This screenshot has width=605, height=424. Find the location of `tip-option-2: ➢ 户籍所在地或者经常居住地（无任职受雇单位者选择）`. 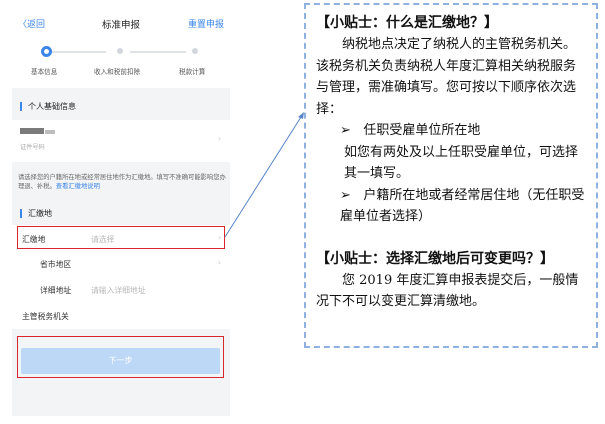

tip-option-2: ➢ 户籍所在地或者经常居住地（无任职受雇单位者选择） is located at coordinates (452, 206).